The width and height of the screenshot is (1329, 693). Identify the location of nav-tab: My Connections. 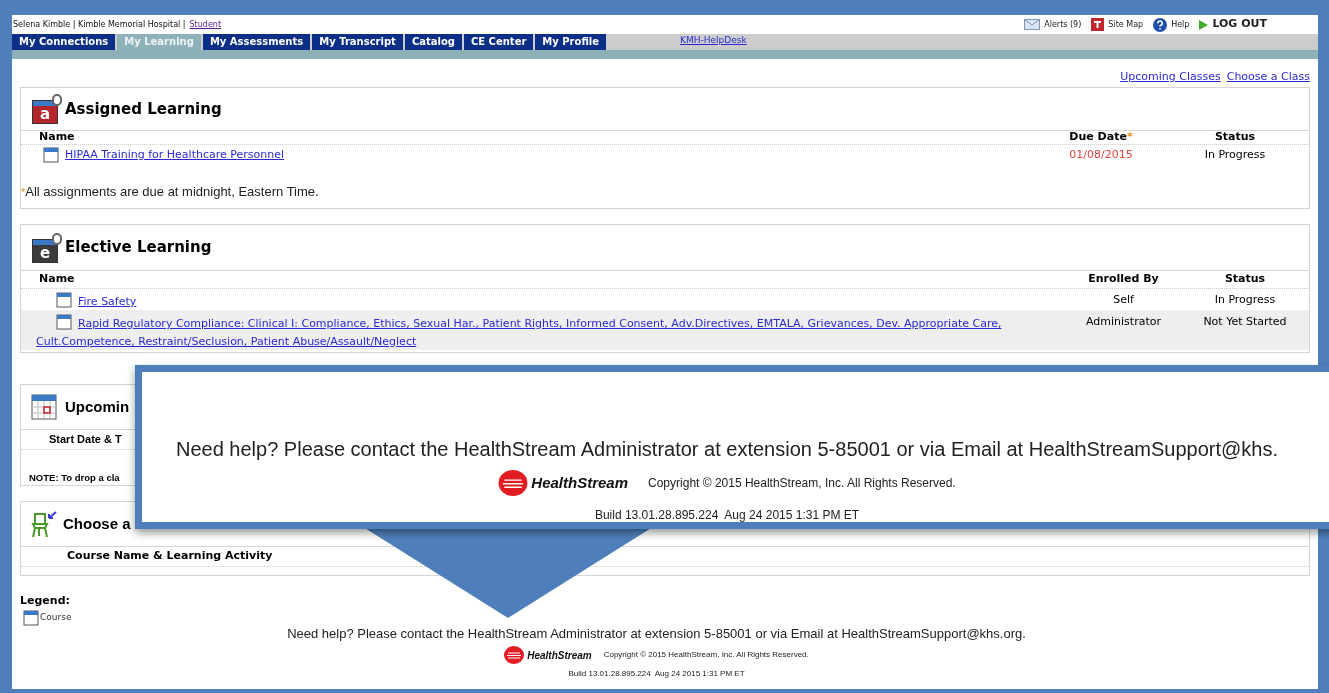
(64, 42).